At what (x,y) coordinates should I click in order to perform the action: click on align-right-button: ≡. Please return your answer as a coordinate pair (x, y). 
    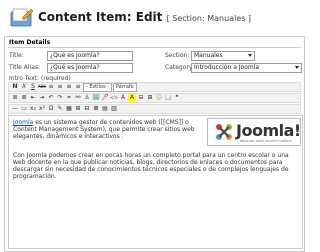
    Looking at the image, I should click on (69, 87).